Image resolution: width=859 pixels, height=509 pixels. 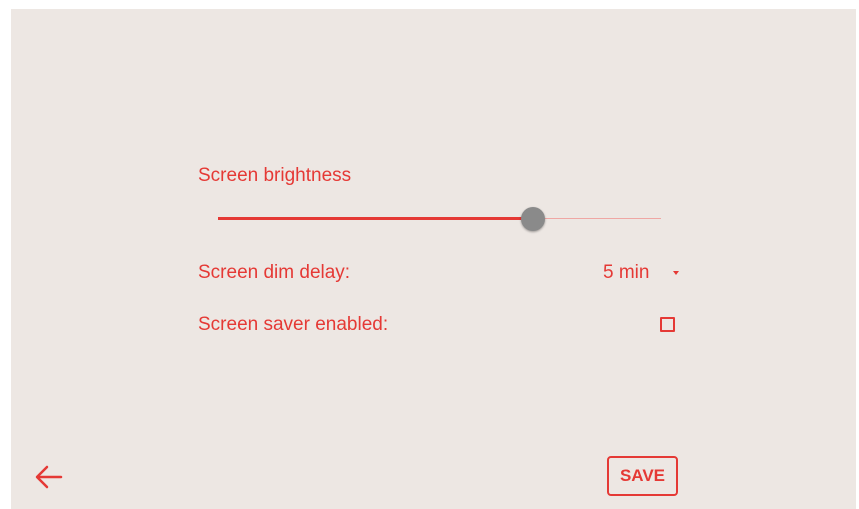 I want to click on brightness-label: Screen brightness, so click(x=275, y=175).